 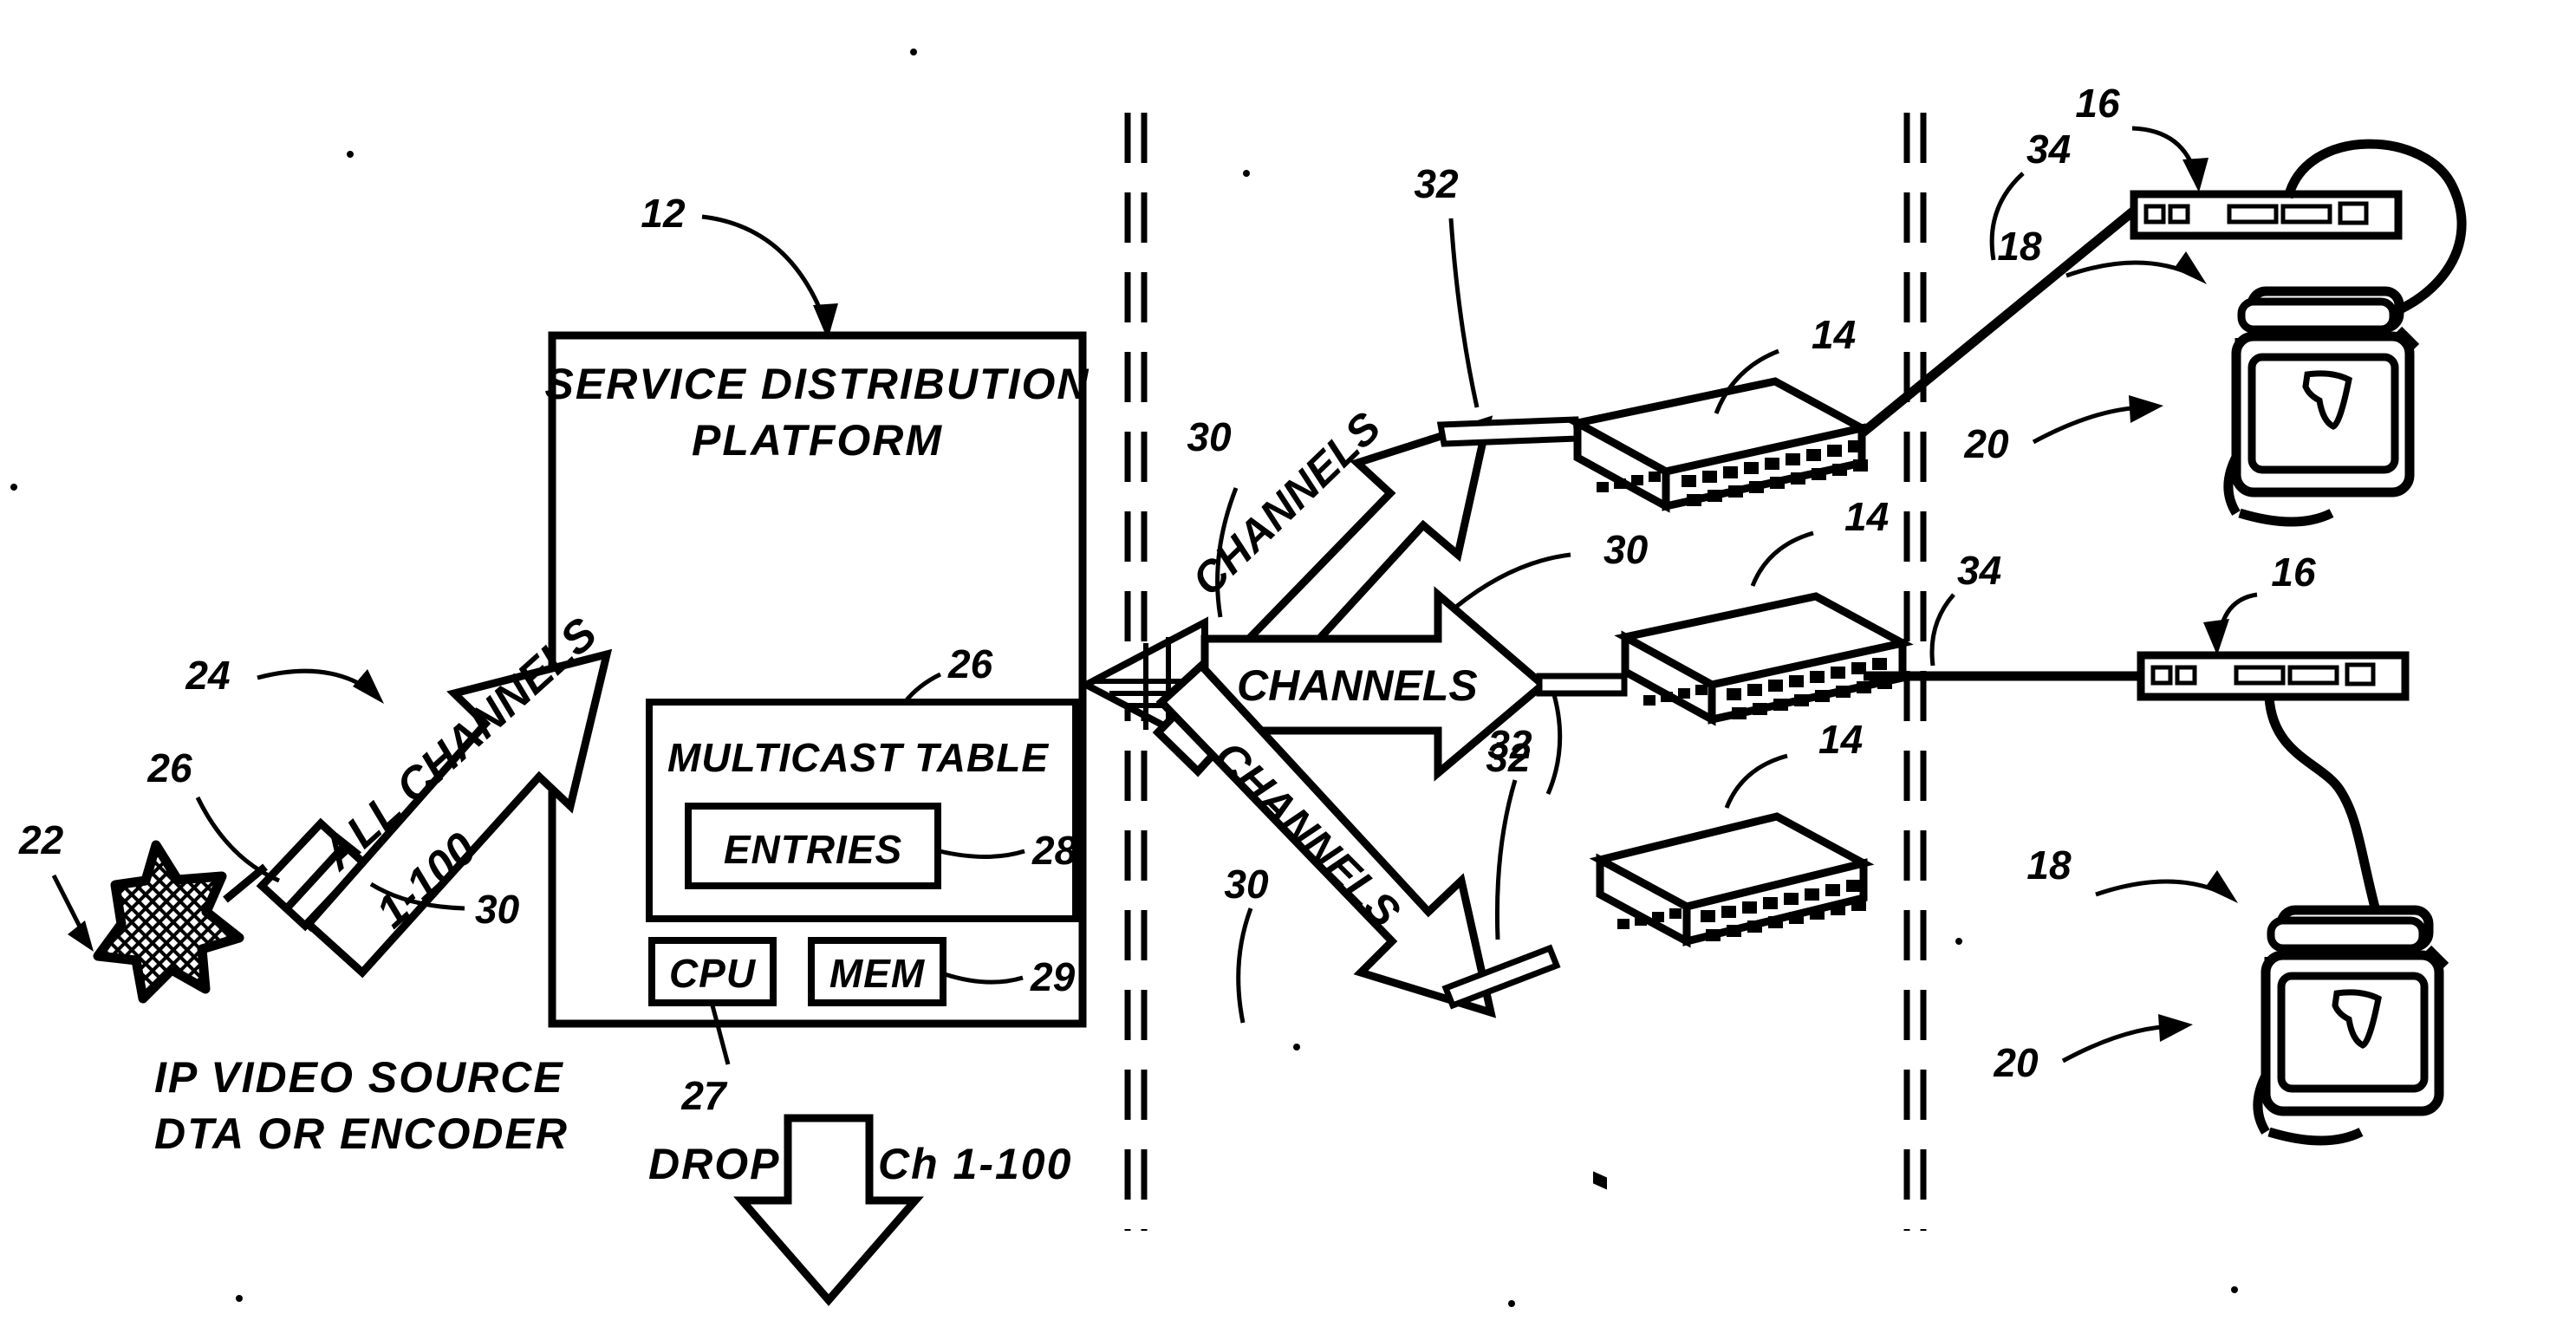 I want to click on ip-video-source-star, so click(x=168, y=922).